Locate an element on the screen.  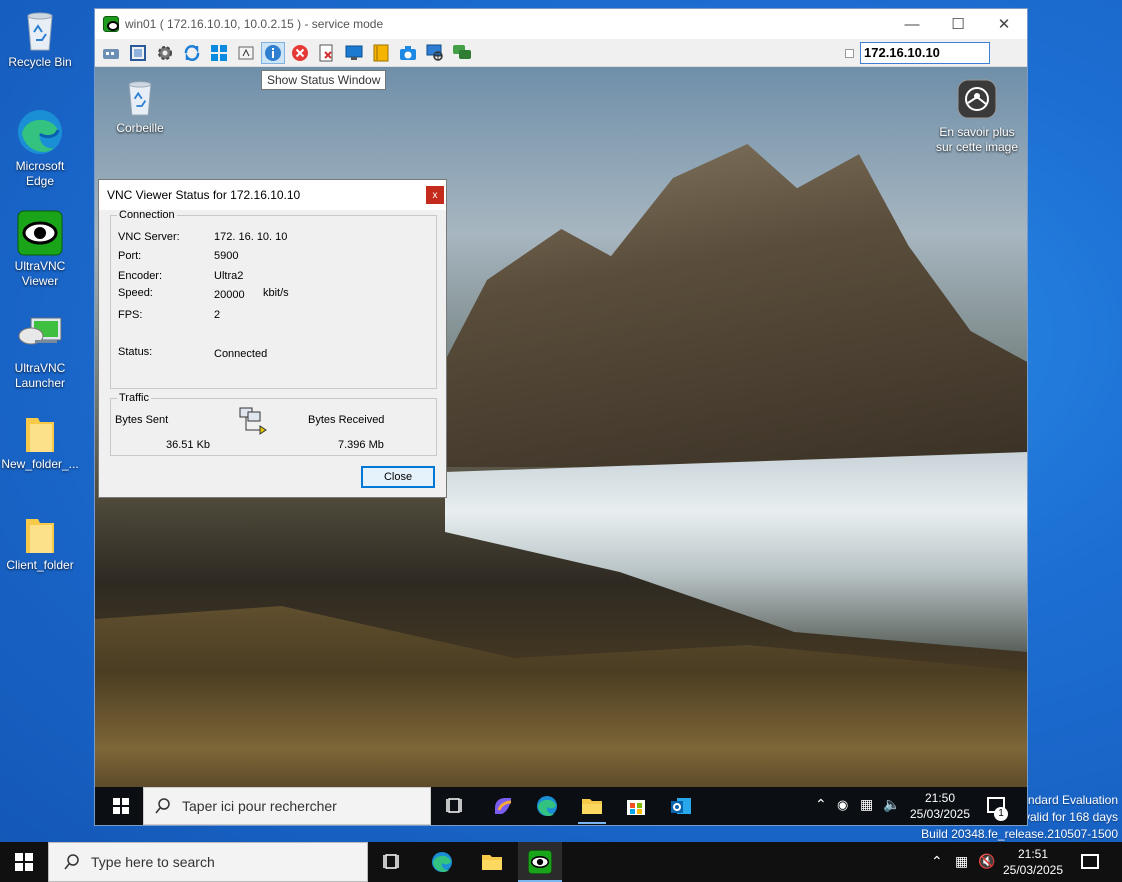
encoder-label: Encoder: is located at coordinates (140, 276).